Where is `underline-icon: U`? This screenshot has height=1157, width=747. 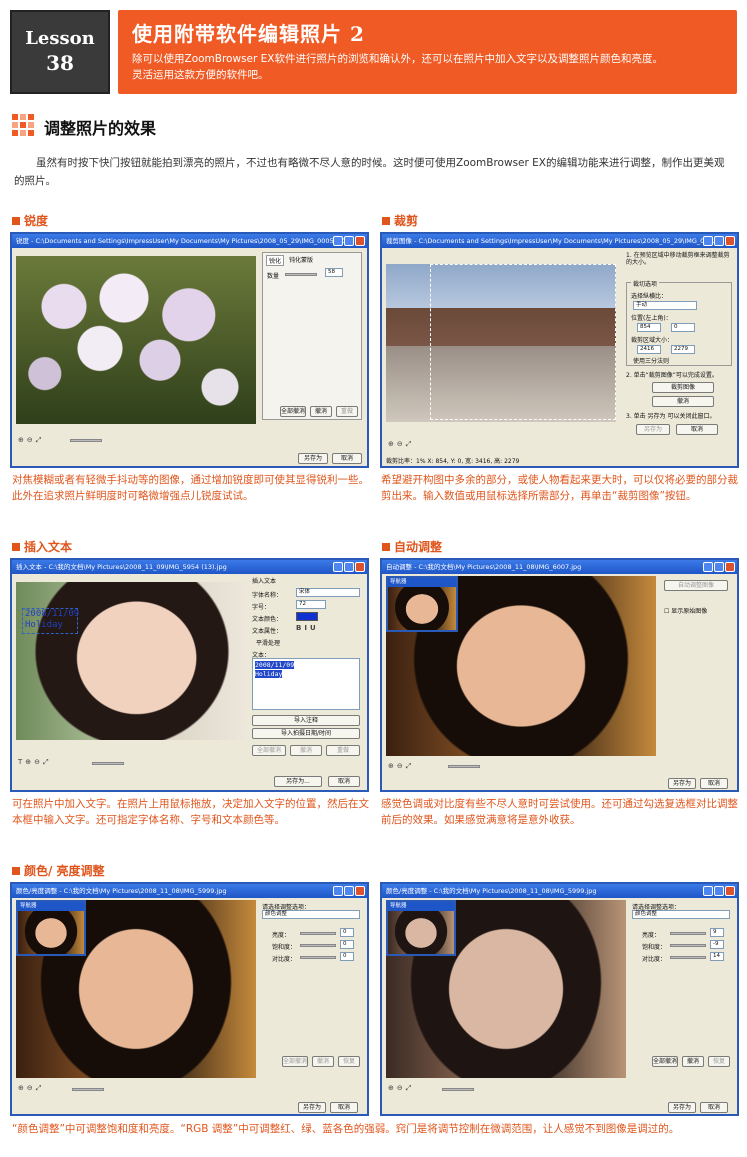
underline-icon: U is located at coordinates (313, 628).